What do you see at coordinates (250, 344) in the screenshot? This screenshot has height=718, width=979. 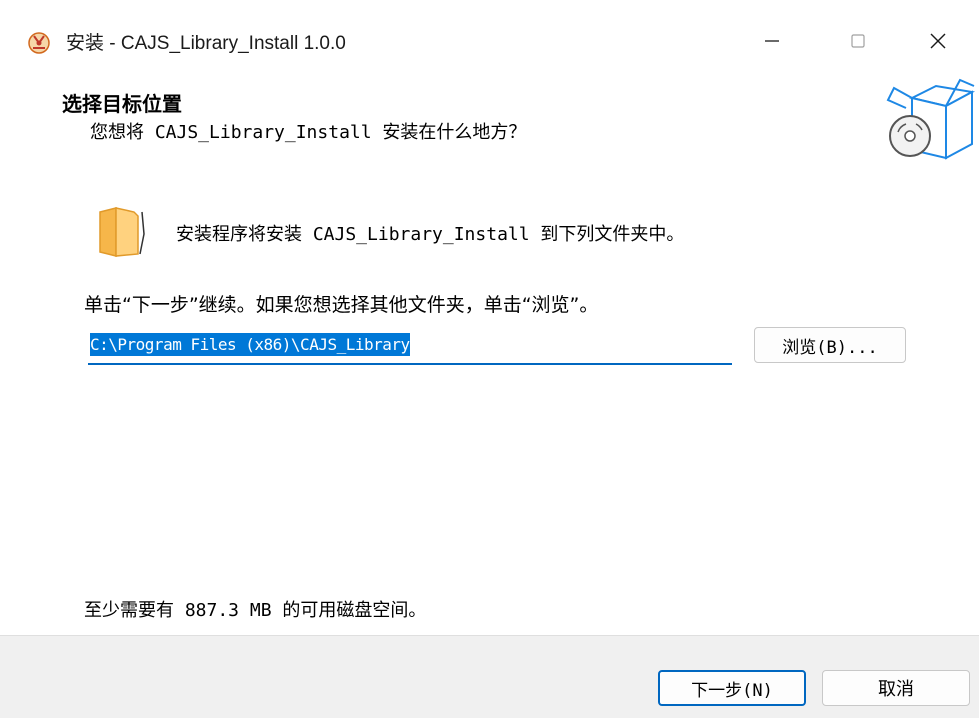 I see `destination-path-value: C:\Program Files (x86)\CAJS_Library` at bounding box center [250, 344].